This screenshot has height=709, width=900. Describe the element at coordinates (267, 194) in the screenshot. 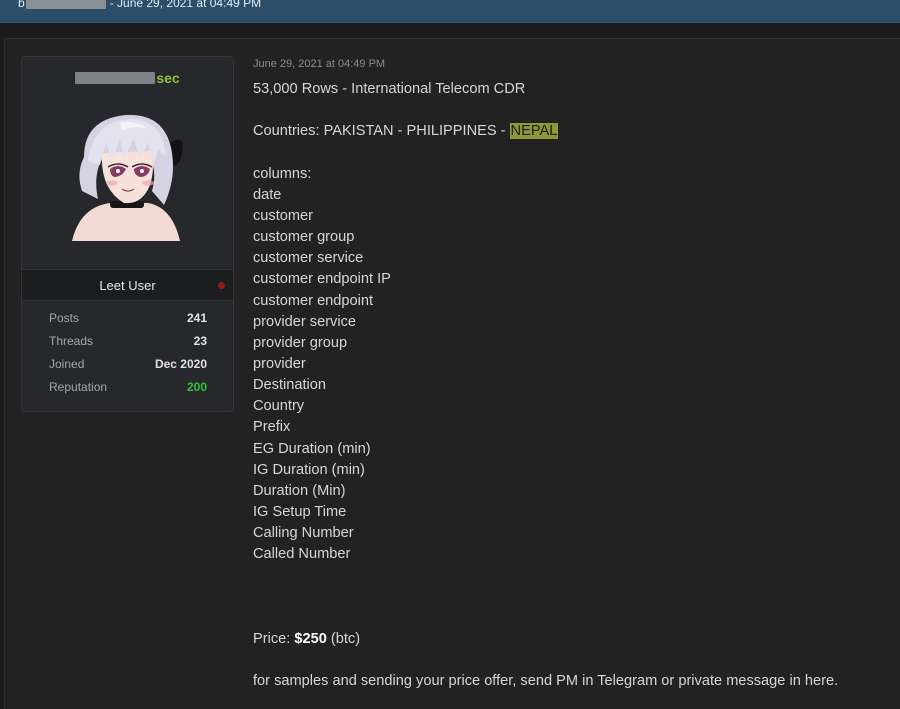

I see `column-item: date` at that location.